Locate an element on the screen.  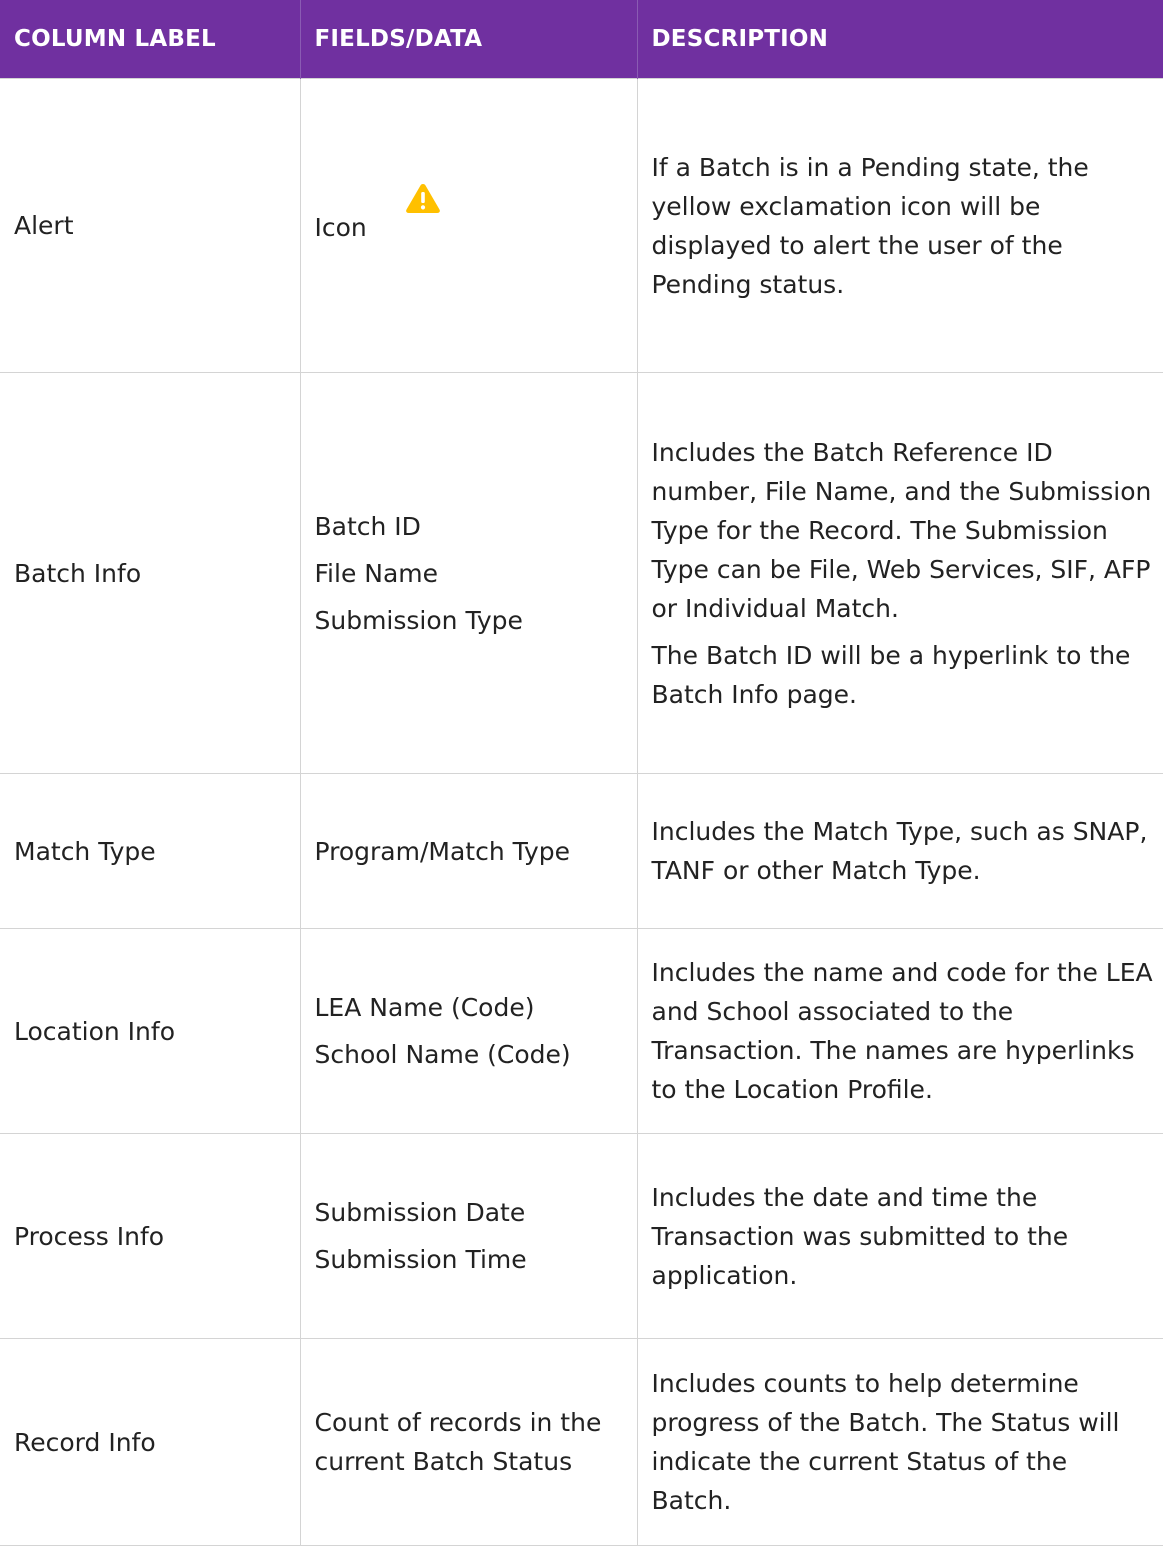
table-header: COLUMN LABEL FIELDS/DATA DESCRIPTION is located at coordinates (581, 39).